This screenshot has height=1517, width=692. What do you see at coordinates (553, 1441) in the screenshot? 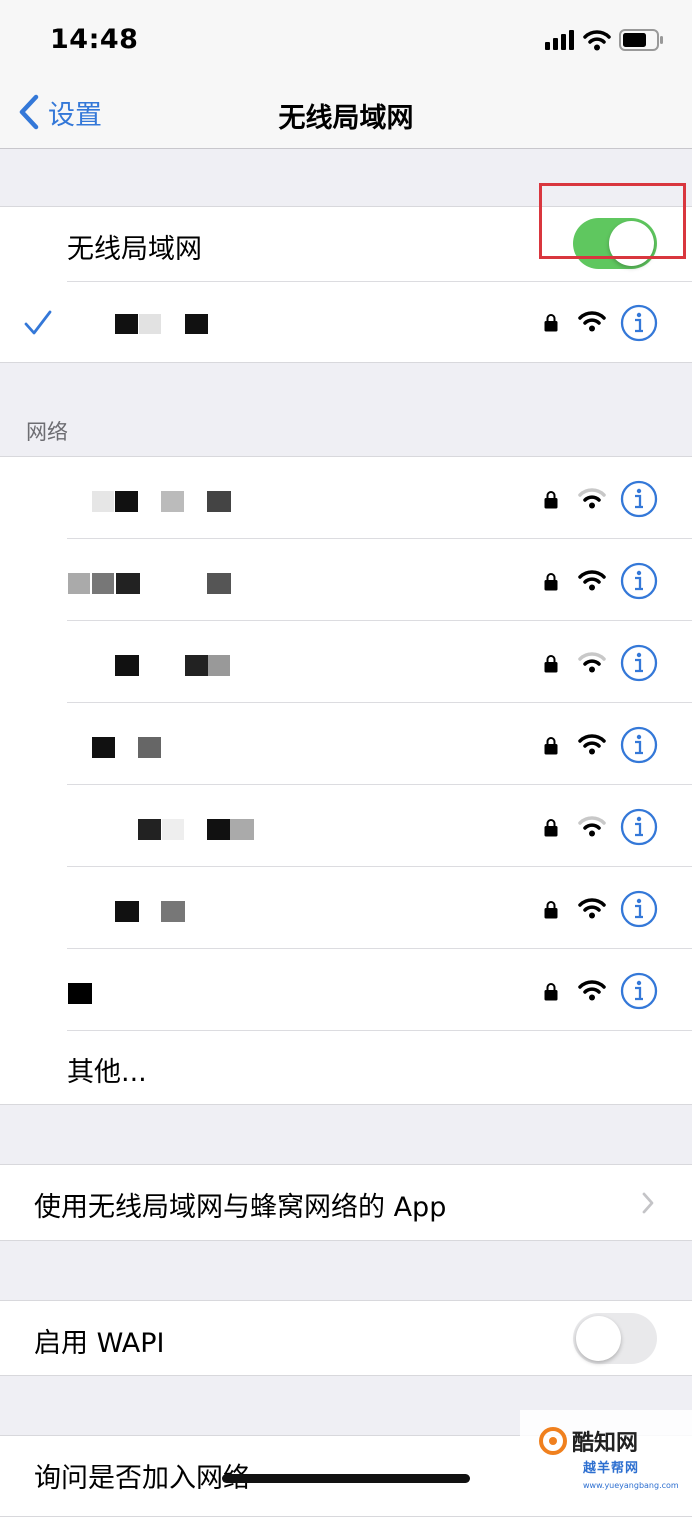
I see `watermark-logo` at bounding box center [553, 1441].